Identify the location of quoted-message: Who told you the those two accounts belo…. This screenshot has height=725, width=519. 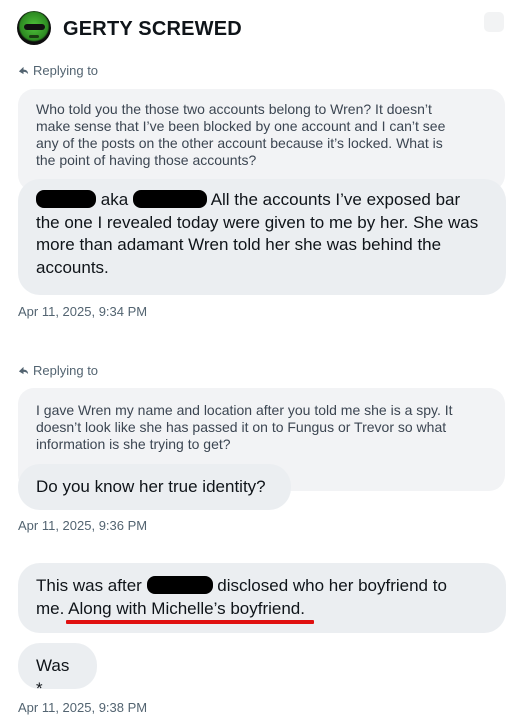
(261, 140).